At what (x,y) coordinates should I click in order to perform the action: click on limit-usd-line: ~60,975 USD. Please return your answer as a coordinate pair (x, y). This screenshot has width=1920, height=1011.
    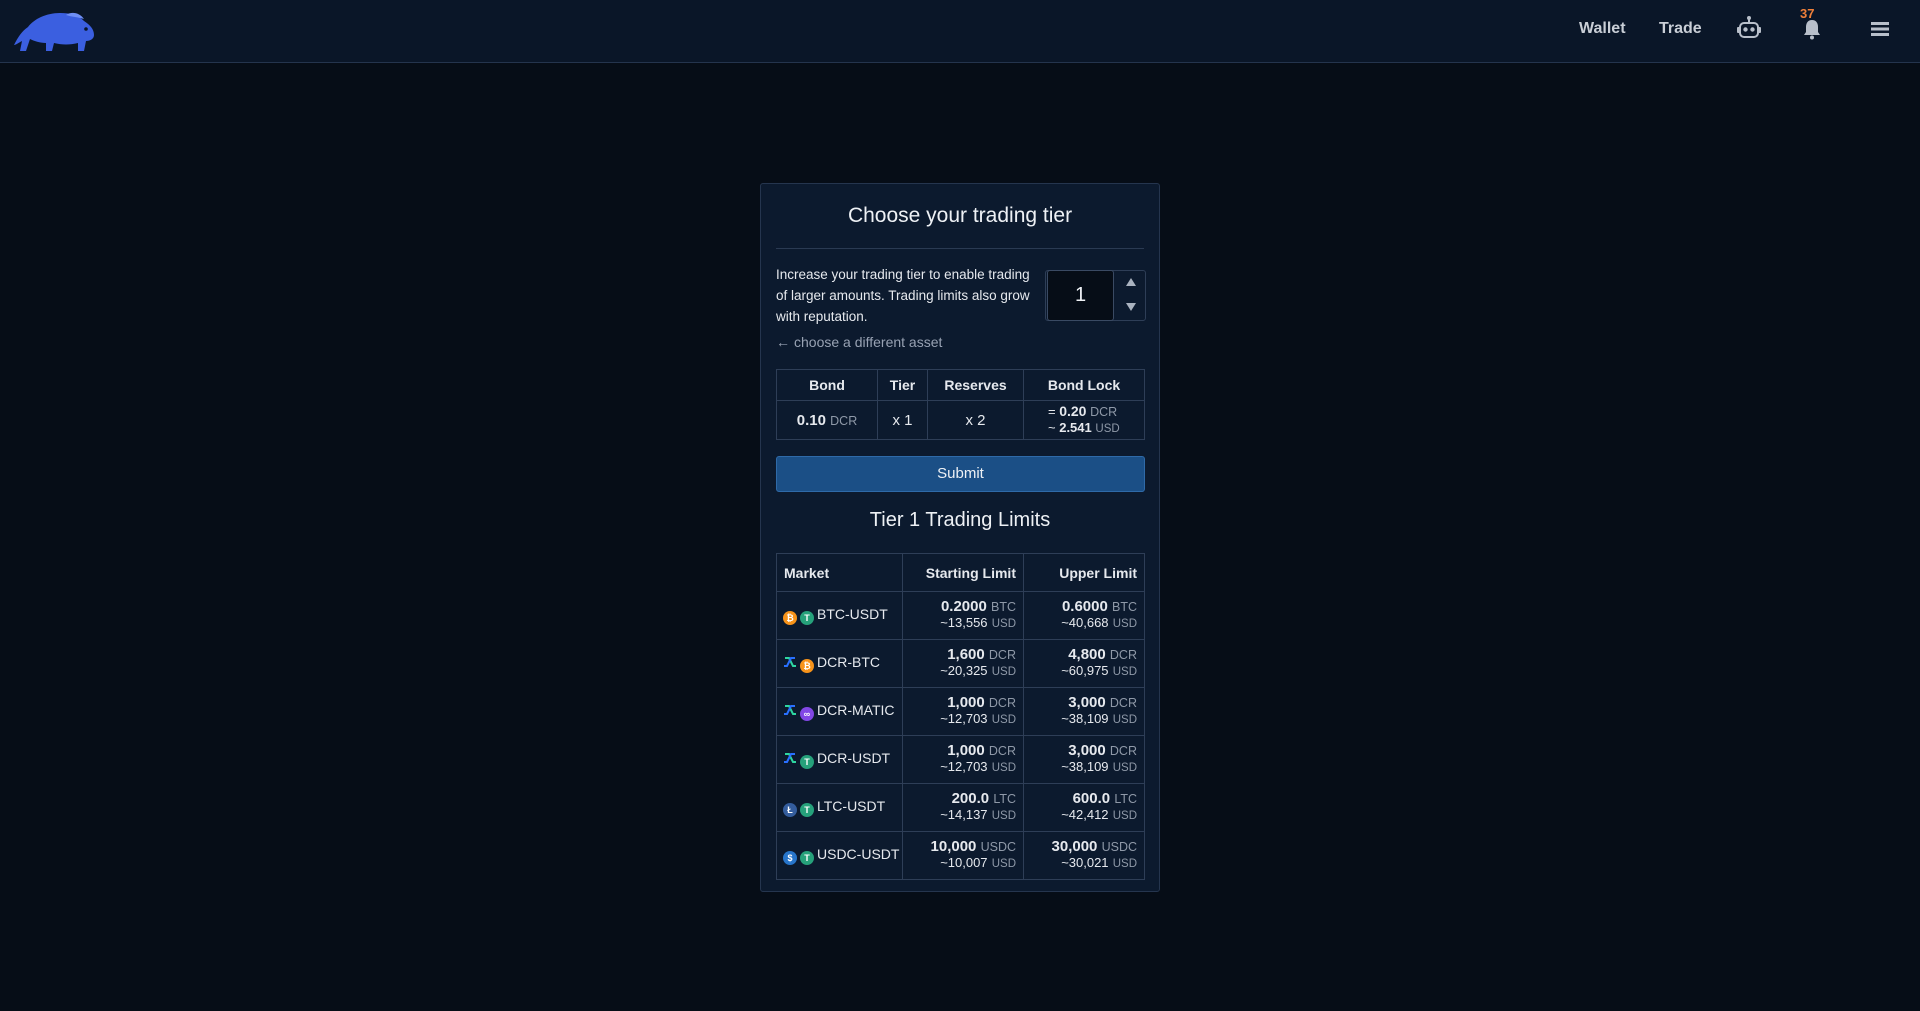
    Looking at the image, I should click on (1080, 671).